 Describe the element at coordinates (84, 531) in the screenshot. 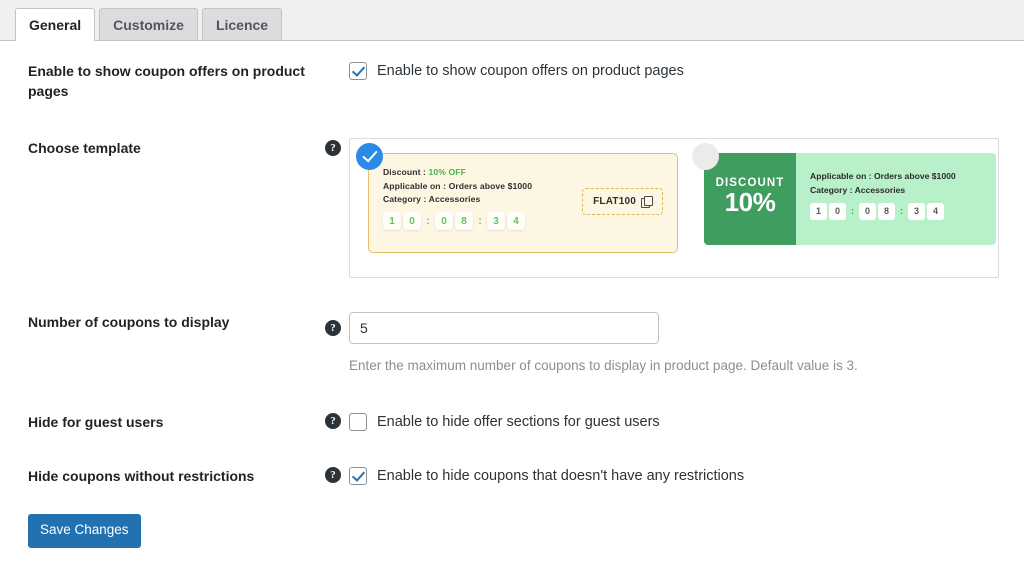

I see `save-changes-button: Save Changes` at that location.